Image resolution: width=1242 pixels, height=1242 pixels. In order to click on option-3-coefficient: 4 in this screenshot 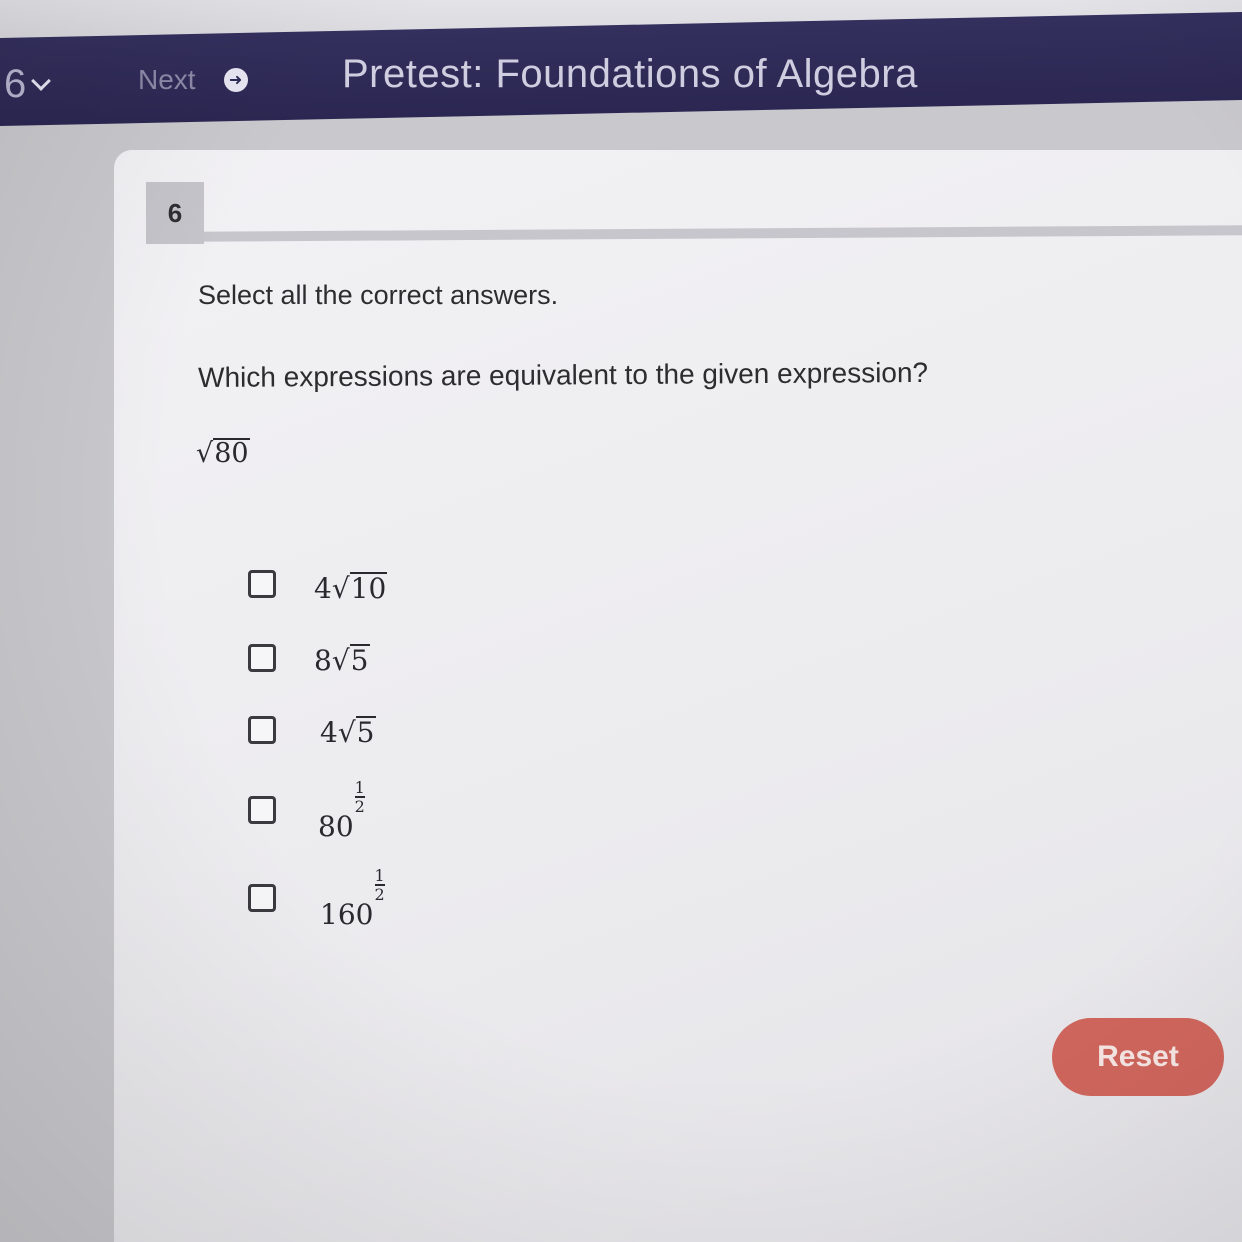, I will do `click(329, 732)`.